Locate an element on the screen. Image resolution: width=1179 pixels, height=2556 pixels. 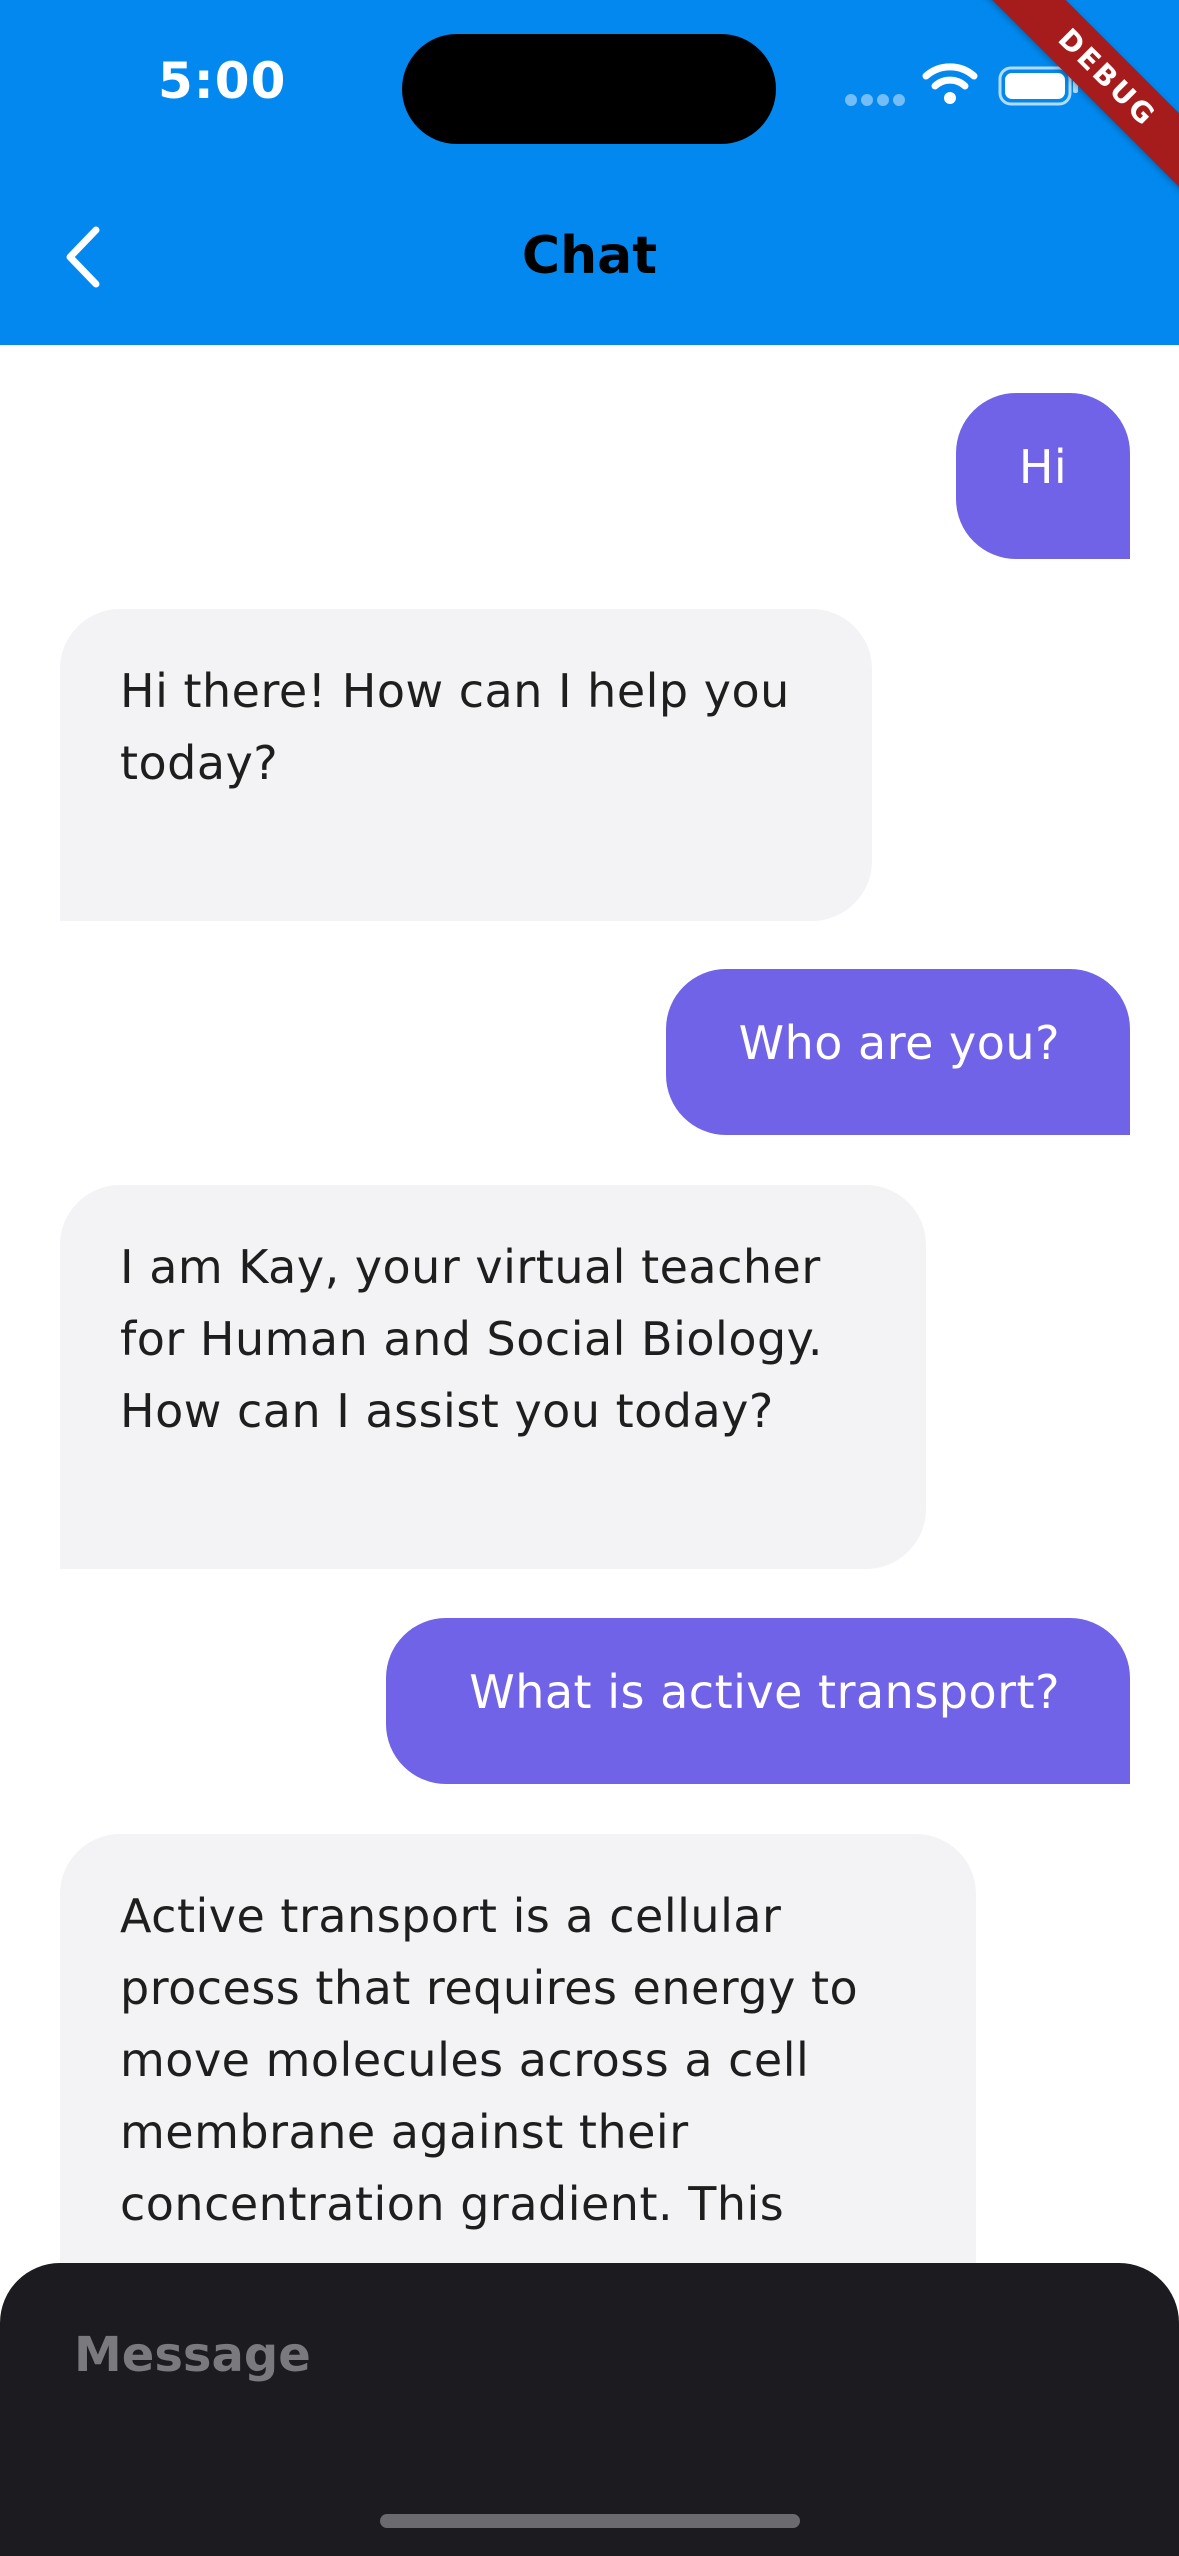
wifi-icon is located at coordinates (950, 83).